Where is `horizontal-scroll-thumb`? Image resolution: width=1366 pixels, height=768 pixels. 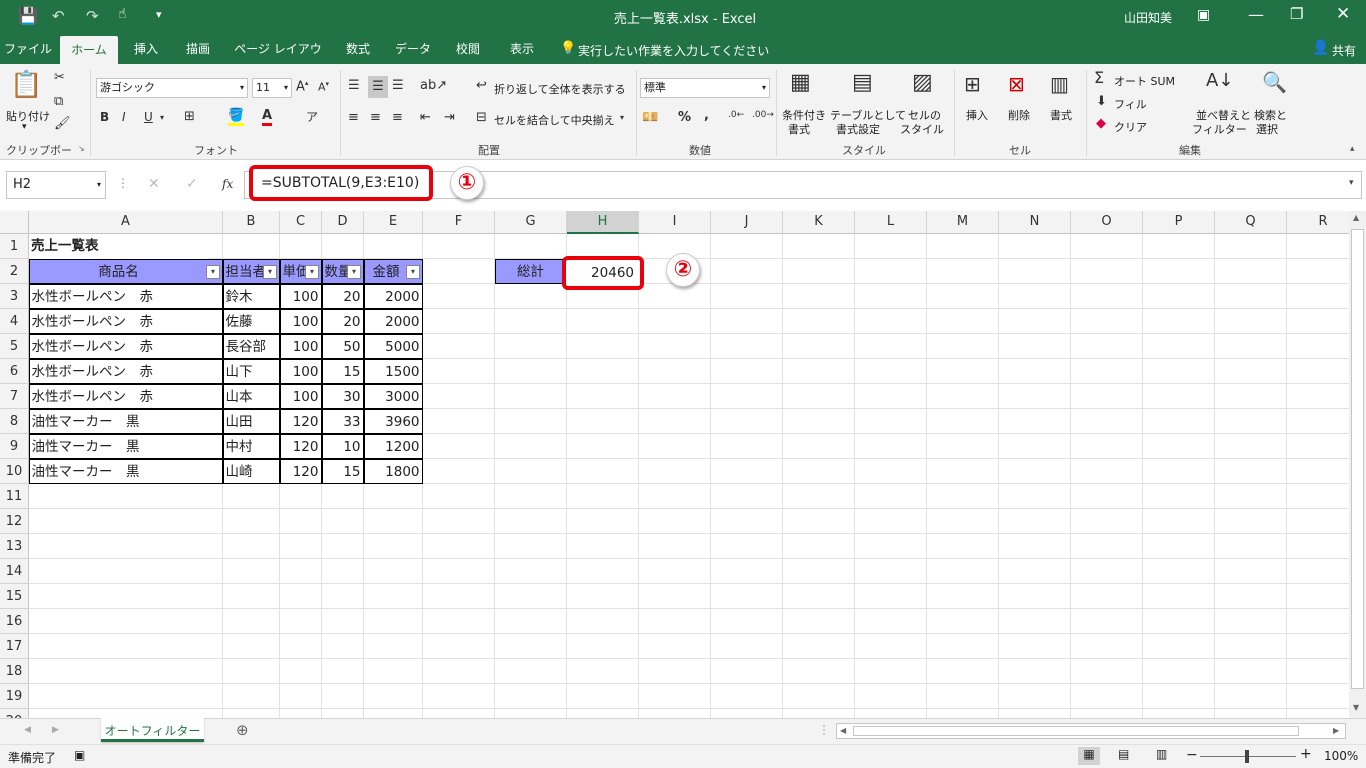 horizontal-scroll-thumb is located at coordinates (1076, 731).